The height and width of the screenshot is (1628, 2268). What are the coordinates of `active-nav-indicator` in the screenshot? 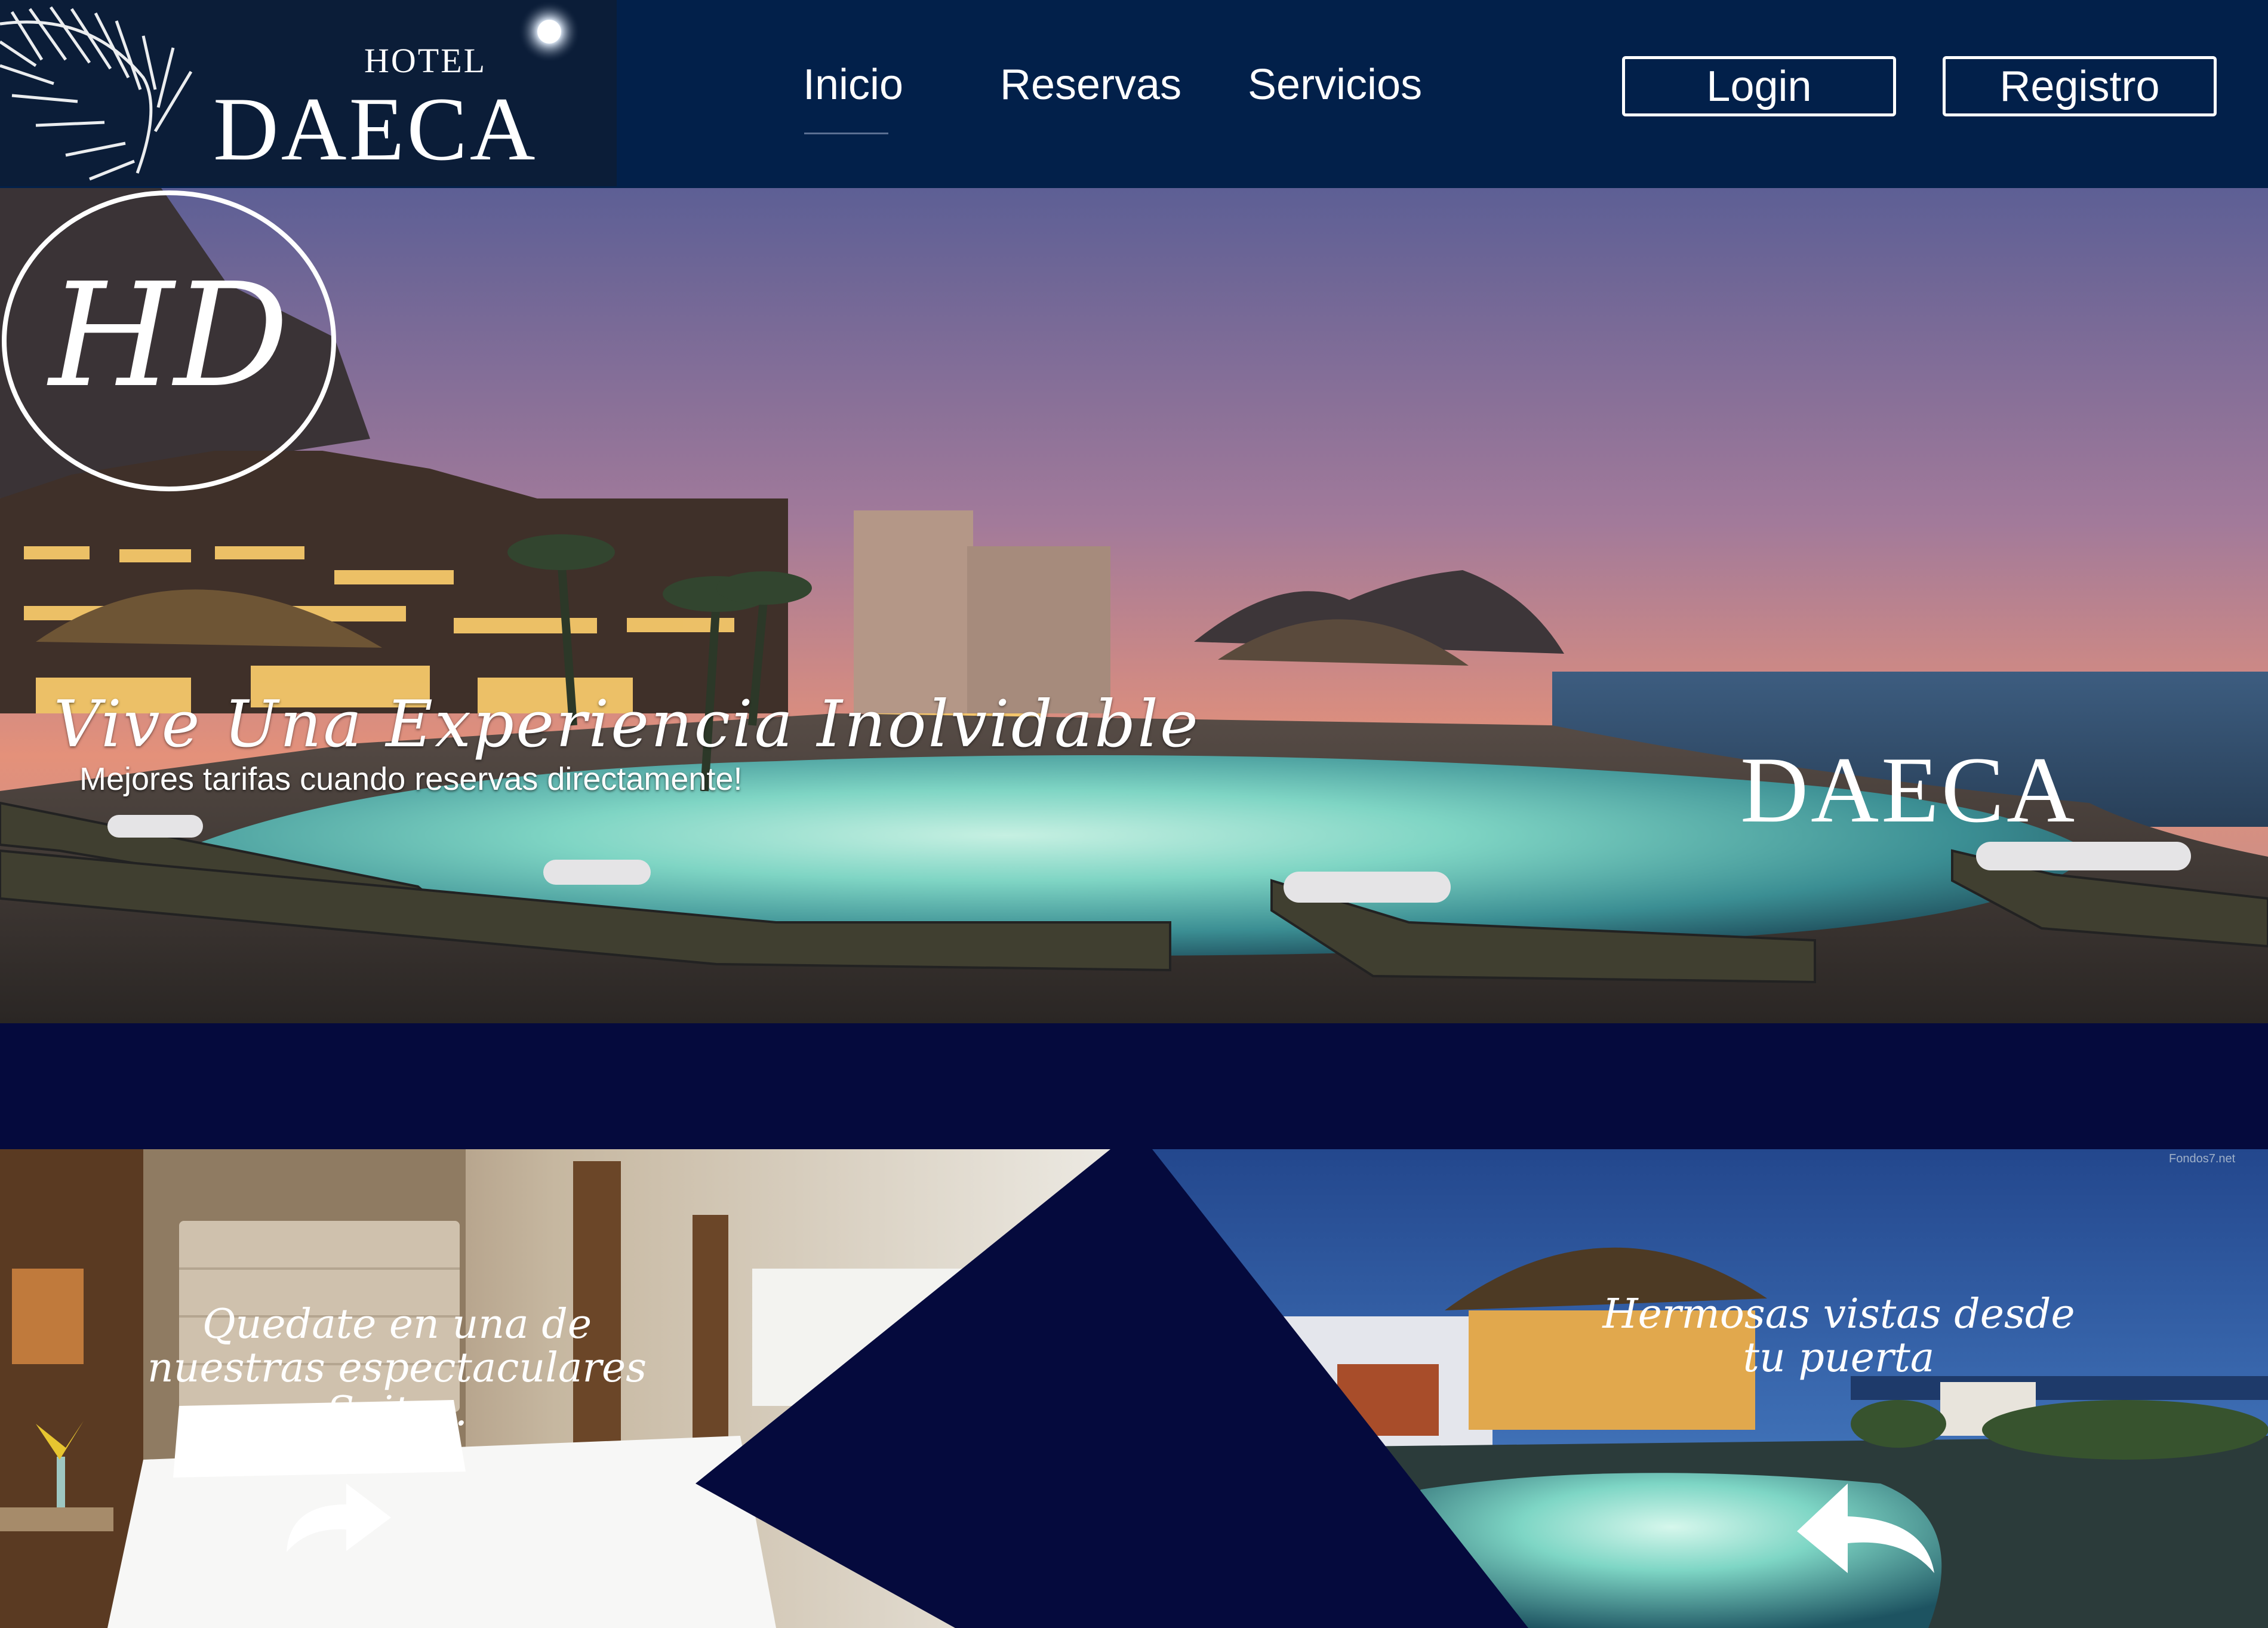 It's located at (846, 133).